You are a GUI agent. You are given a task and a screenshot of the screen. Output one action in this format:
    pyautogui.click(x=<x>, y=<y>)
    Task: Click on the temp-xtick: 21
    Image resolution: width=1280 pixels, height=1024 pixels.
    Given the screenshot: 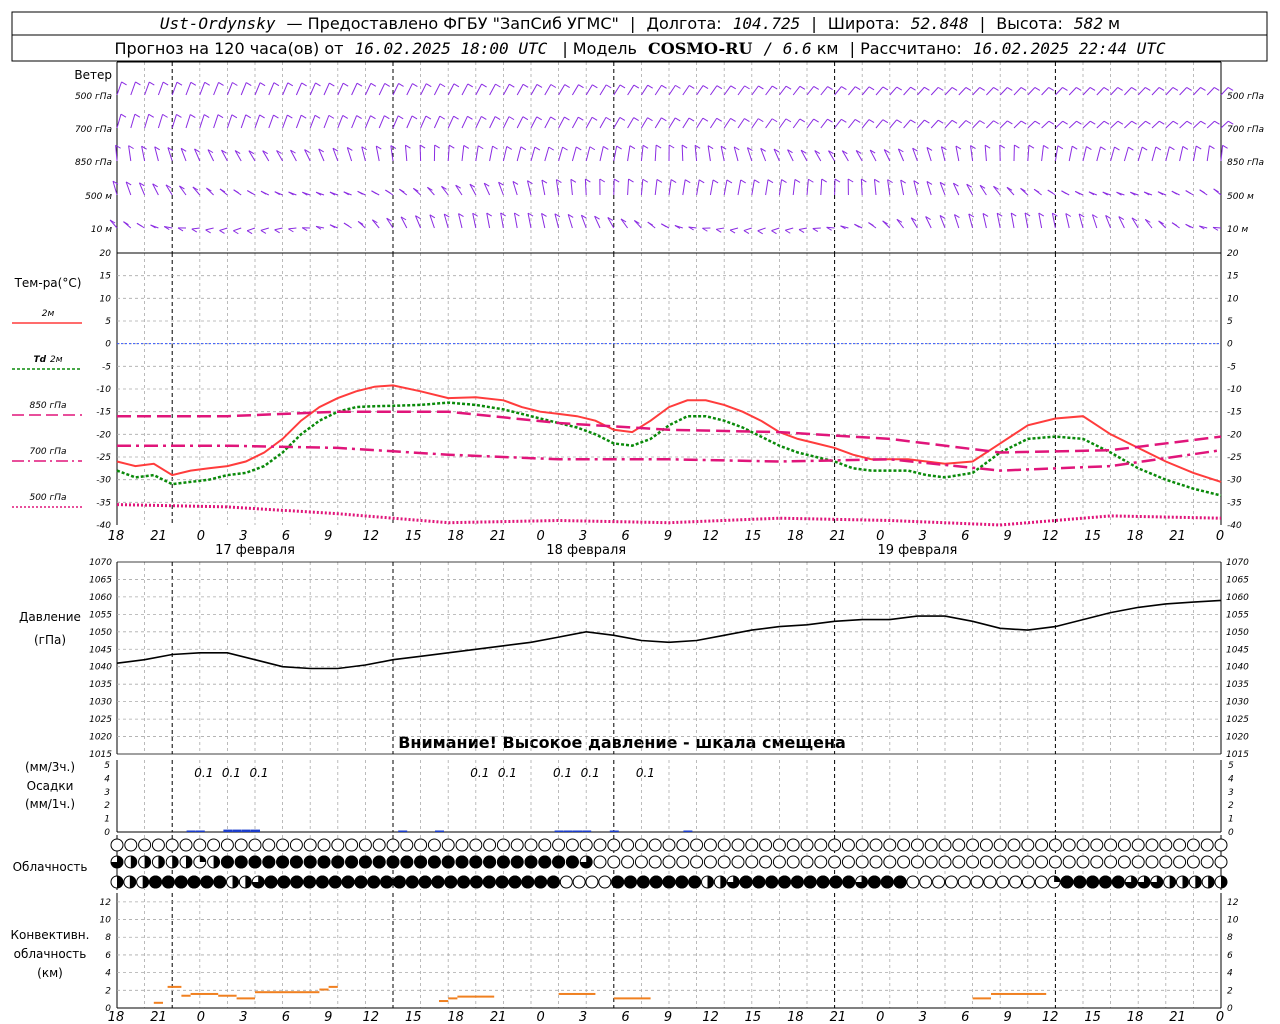 What is the action you would take?
    pyautogui.click(x=1177, y=536)
    